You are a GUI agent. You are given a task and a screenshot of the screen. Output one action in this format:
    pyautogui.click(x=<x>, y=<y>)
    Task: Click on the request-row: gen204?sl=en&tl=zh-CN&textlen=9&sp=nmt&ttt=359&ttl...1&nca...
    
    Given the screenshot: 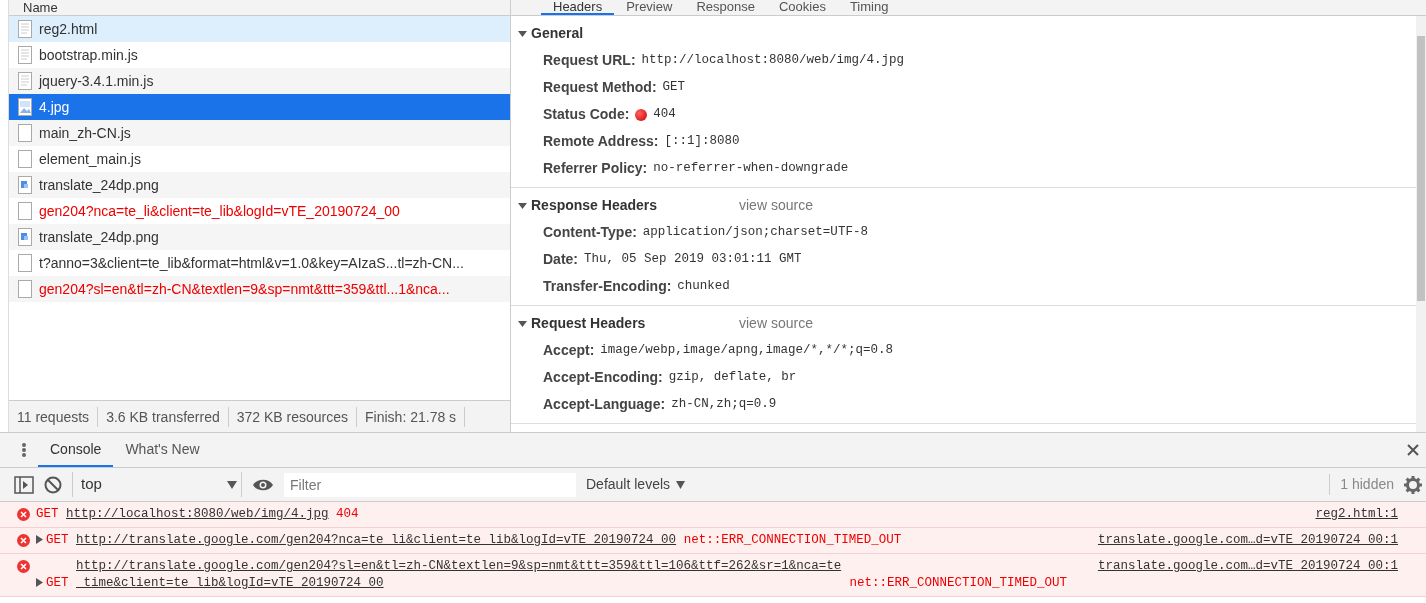 What is the action you would take?
    pyautogui.click(x=259, y=289)
    